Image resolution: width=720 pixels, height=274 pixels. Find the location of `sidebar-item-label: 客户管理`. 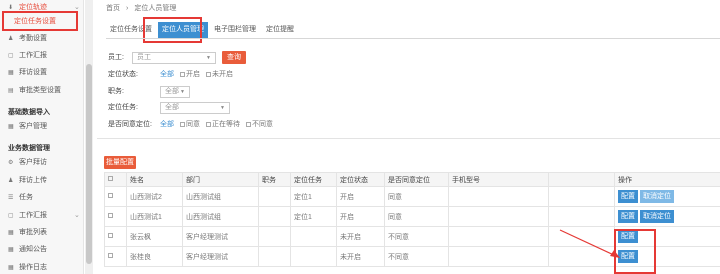

sidebar-item-label: 客户管理 is located at coordinates (33, 126).